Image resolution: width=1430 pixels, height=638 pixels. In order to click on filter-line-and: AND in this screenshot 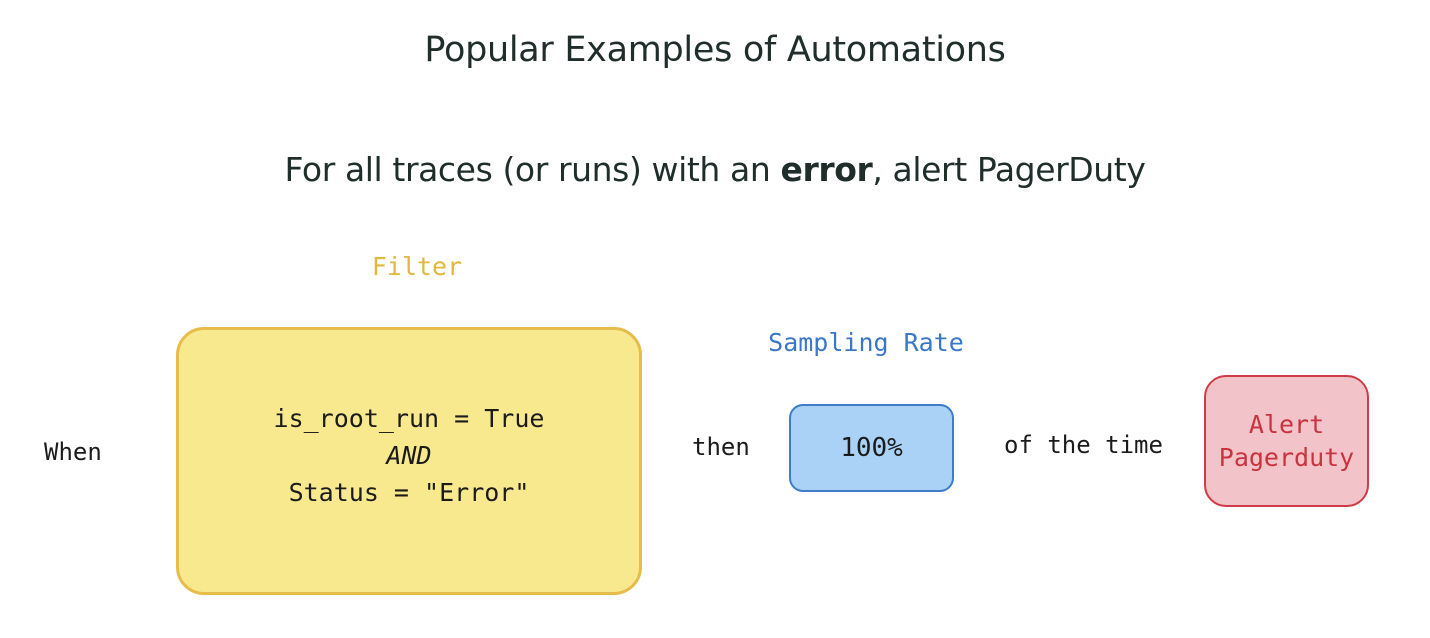, I will do `click(409, 455)`.